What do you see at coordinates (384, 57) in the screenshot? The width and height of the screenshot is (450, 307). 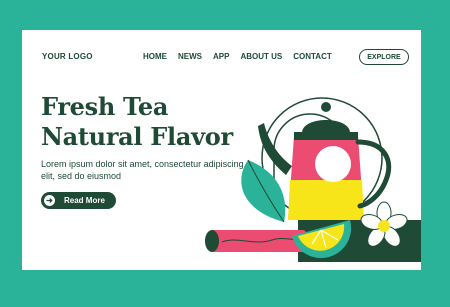 I see `explore-button: EXPLORE` at bounding box center [384, 57].